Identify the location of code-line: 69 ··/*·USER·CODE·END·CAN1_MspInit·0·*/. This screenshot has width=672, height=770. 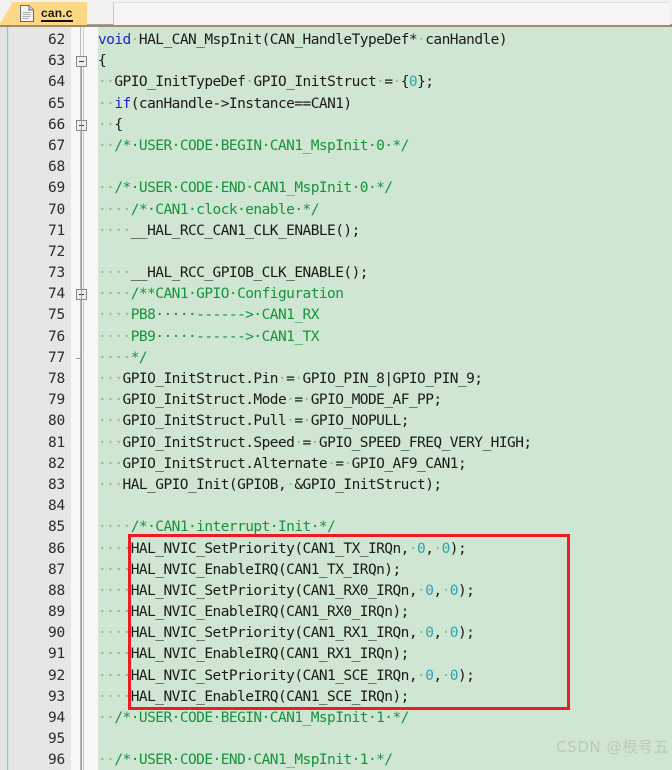
(336, 188).